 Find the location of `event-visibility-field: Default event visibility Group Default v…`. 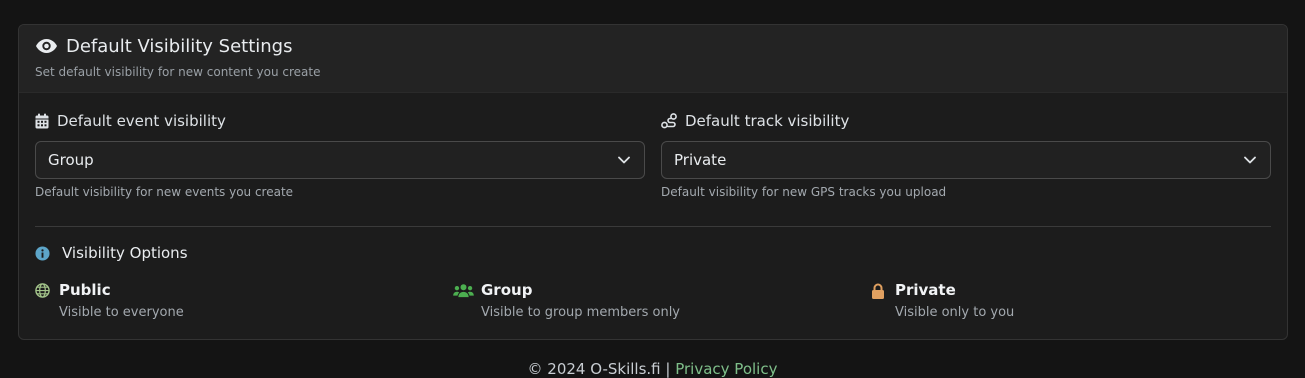

event-visibility-field: Default event visibility Group Default v… is located at coordinates (340, 155).